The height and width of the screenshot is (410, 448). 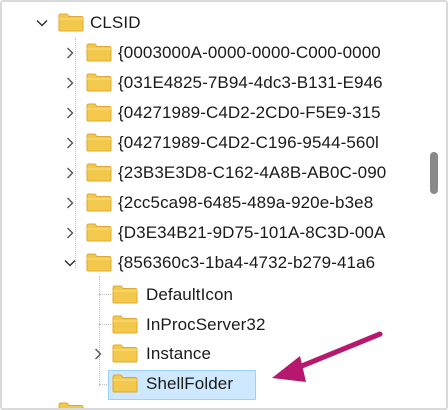 I want to click on vertical-scrollbar-thumb, so click(x=434, y=173).